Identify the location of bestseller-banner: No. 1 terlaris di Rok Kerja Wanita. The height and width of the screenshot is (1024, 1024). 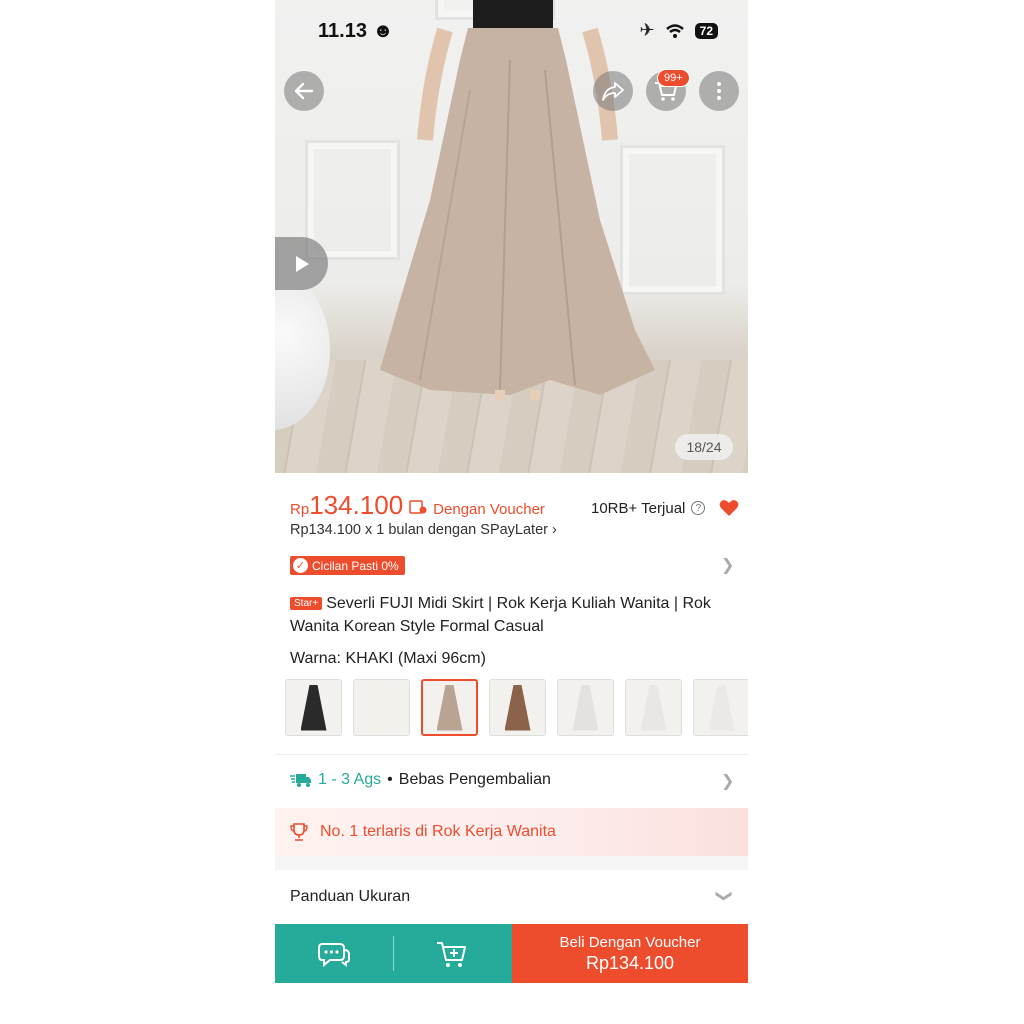
(511, 832).